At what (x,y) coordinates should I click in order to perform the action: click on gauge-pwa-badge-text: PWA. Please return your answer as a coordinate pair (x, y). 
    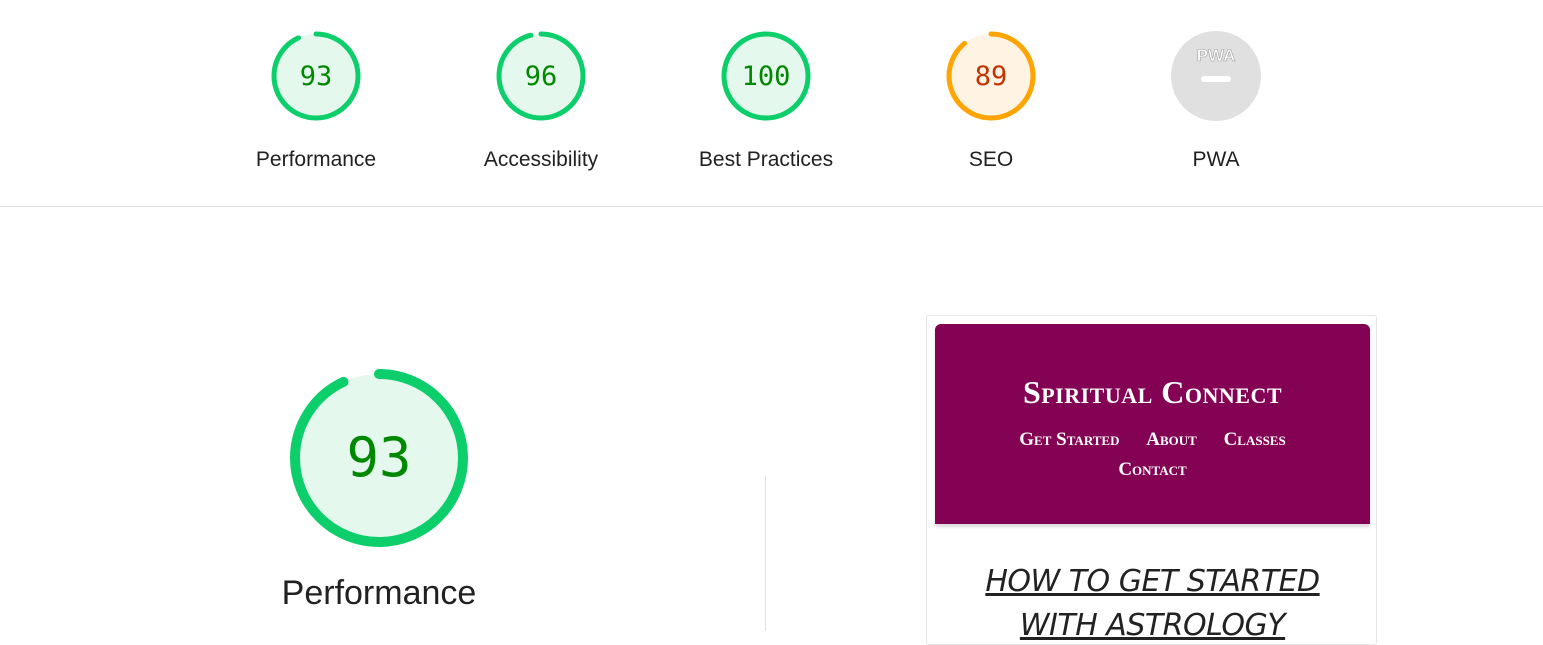
    Looking at the image, I should click on (1216, 55).